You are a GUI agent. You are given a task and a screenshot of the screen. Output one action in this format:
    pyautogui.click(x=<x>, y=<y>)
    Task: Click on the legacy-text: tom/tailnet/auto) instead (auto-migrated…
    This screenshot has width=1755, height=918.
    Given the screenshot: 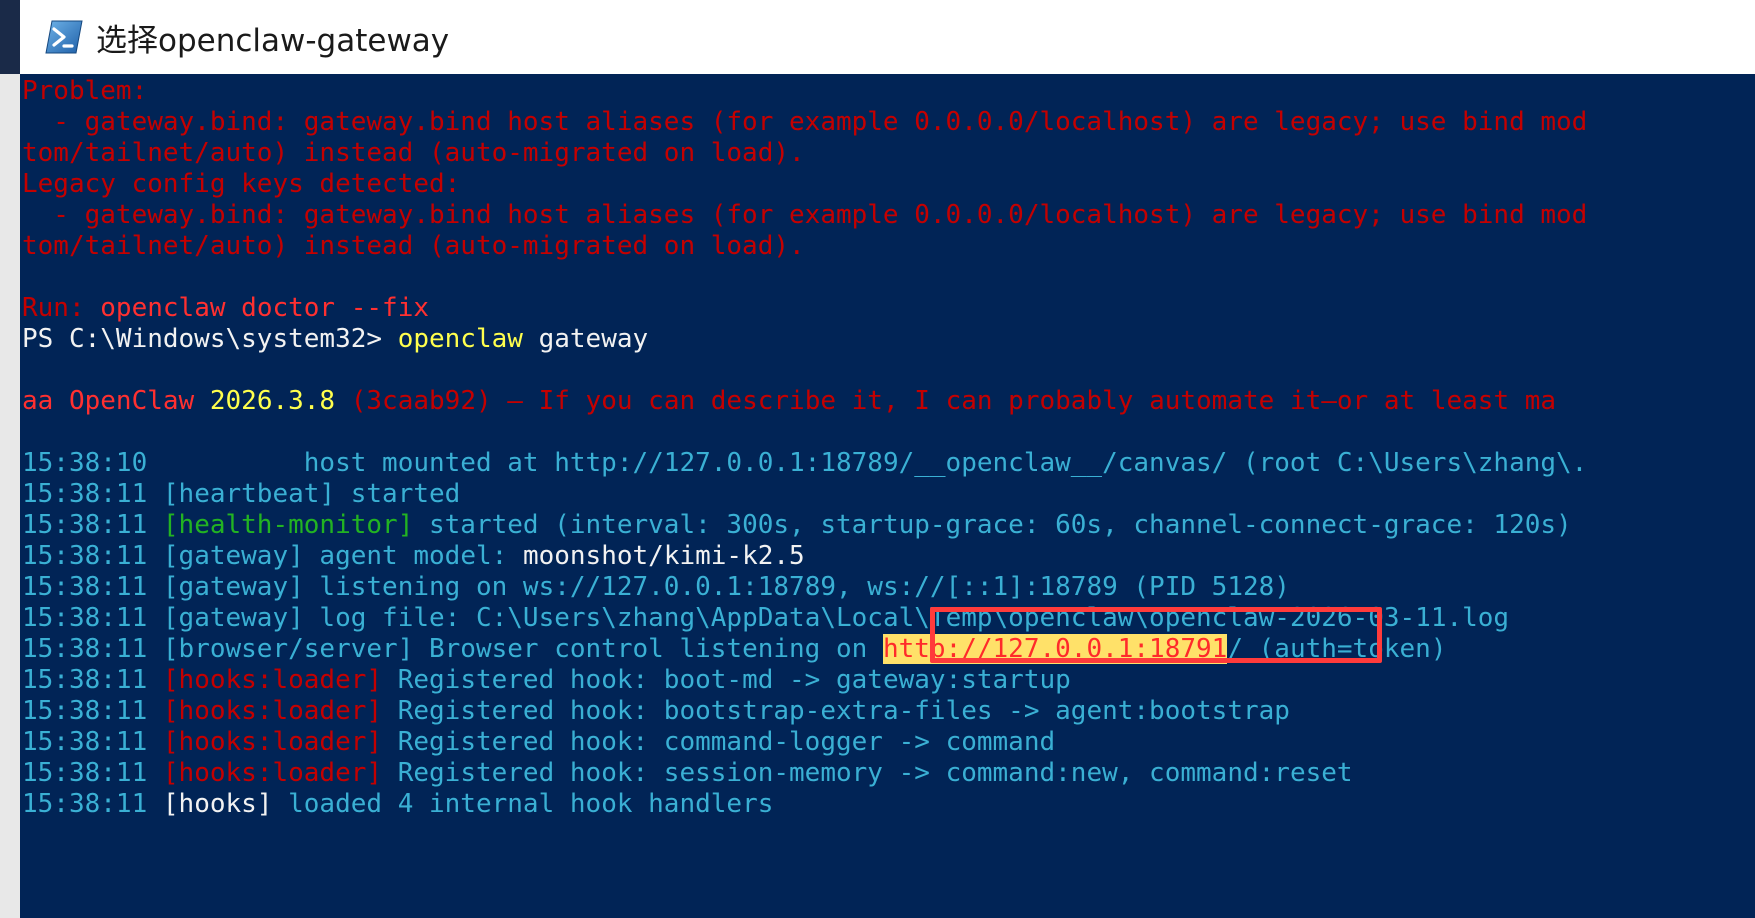 What is the action you would take?
    pyautogui.click(x=413, y=246)
    